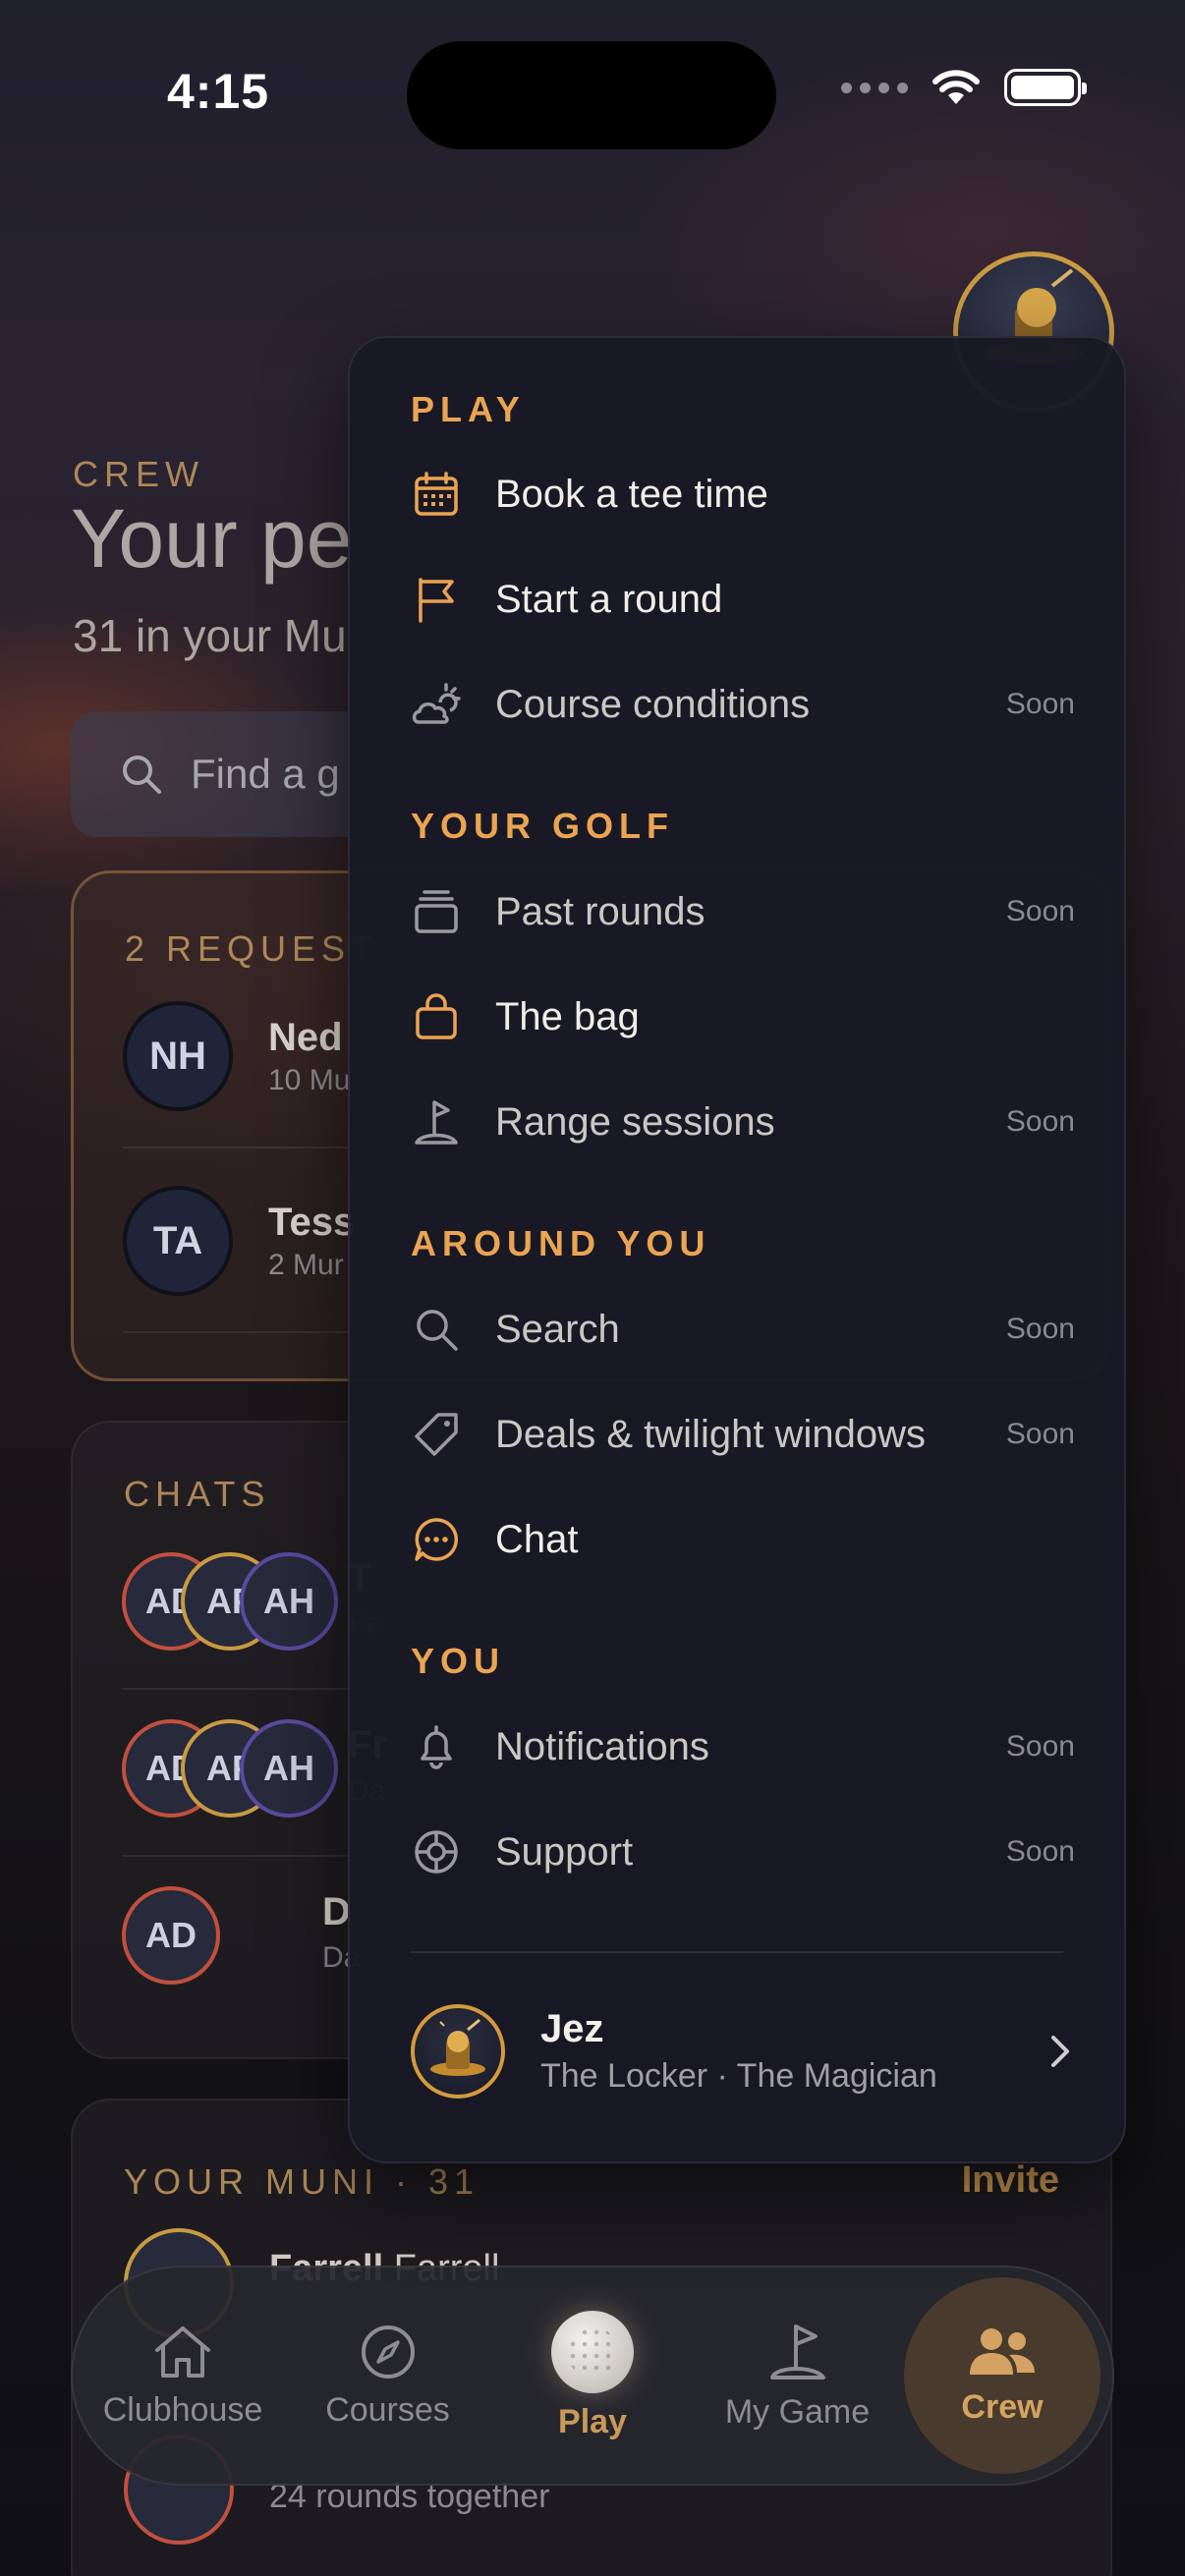 The image size is (1185, 2576). I want to click on tab-clubhouse: Clubhouse, so click(183, 2375).